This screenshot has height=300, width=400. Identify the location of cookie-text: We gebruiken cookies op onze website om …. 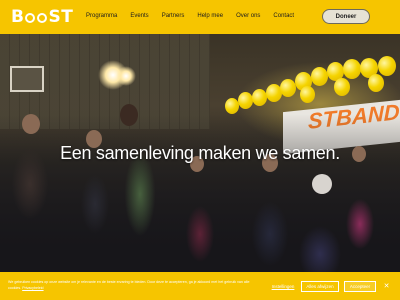
(135, 285).